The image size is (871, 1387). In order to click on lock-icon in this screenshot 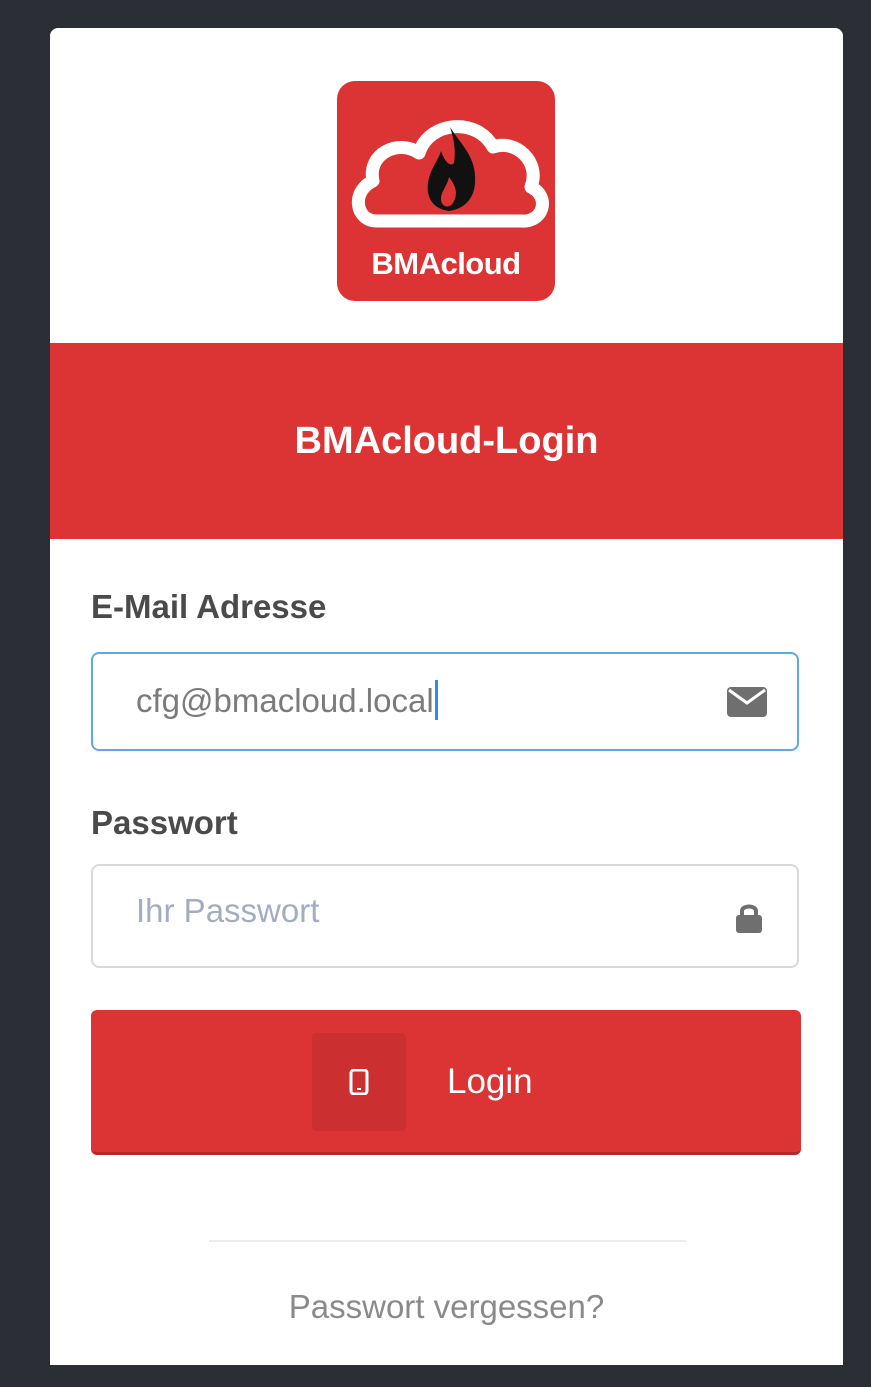, I will do `click(749, 920)`.